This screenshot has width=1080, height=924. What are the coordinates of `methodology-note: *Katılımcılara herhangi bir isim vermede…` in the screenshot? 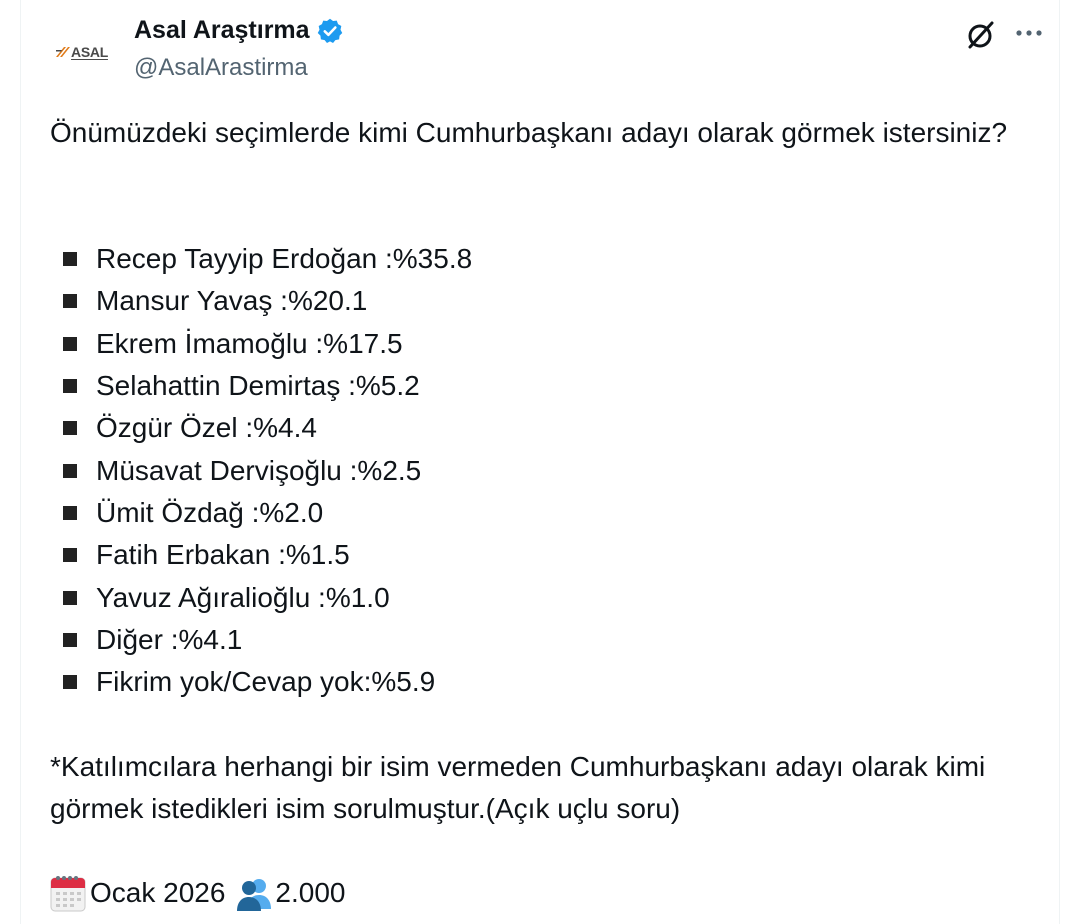 It's located at (518, 787).